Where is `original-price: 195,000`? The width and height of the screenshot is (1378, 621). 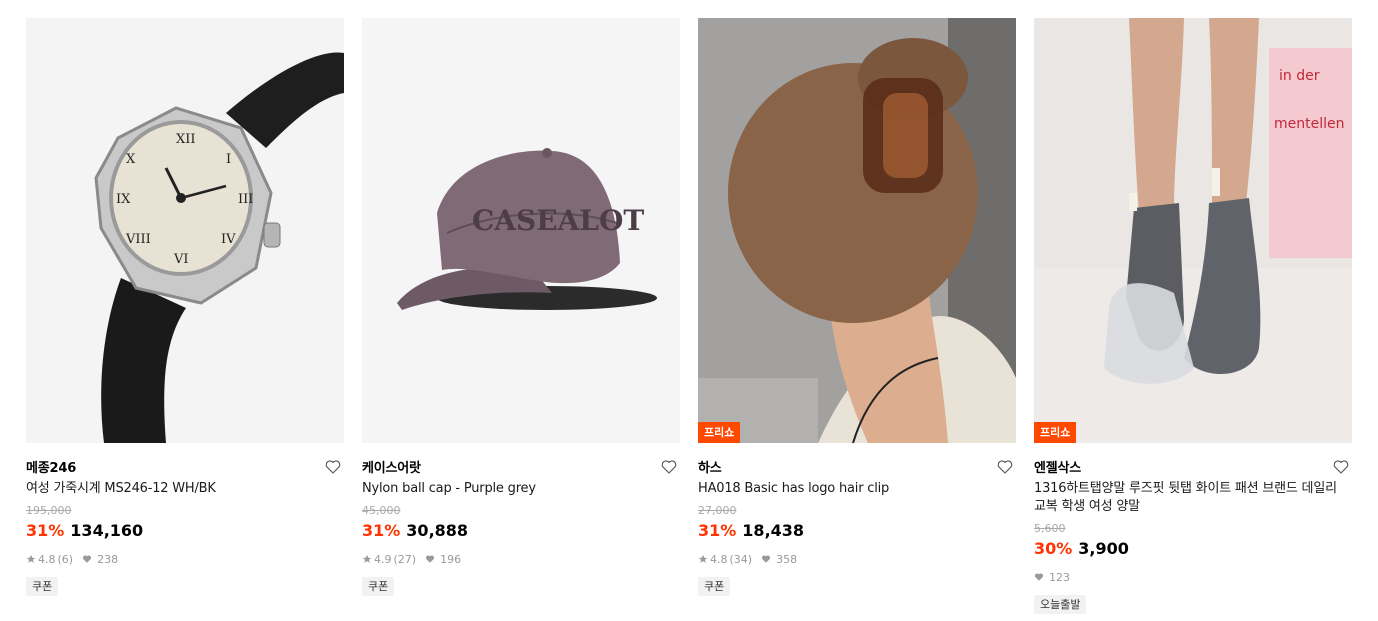 original-price: 195,000 is located at coordinates (49, 510).